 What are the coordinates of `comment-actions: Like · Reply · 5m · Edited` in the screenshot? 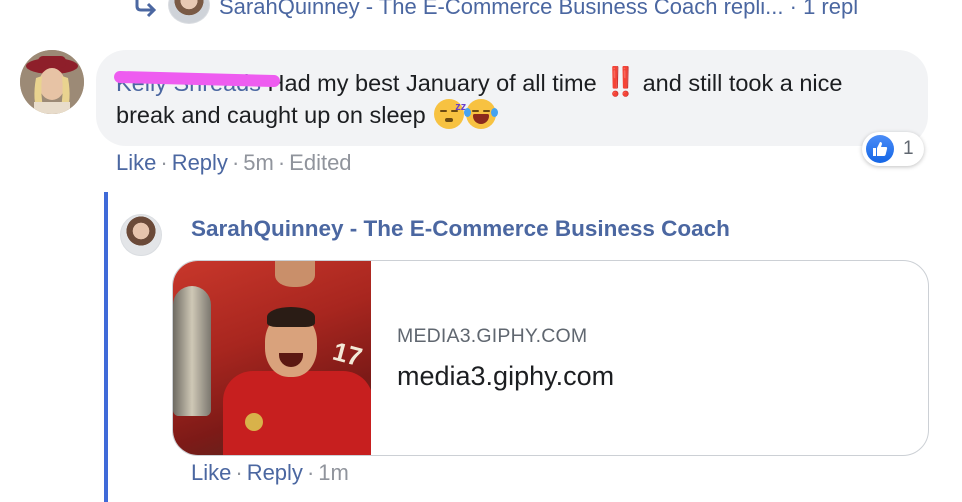 It's located at (234, 162).